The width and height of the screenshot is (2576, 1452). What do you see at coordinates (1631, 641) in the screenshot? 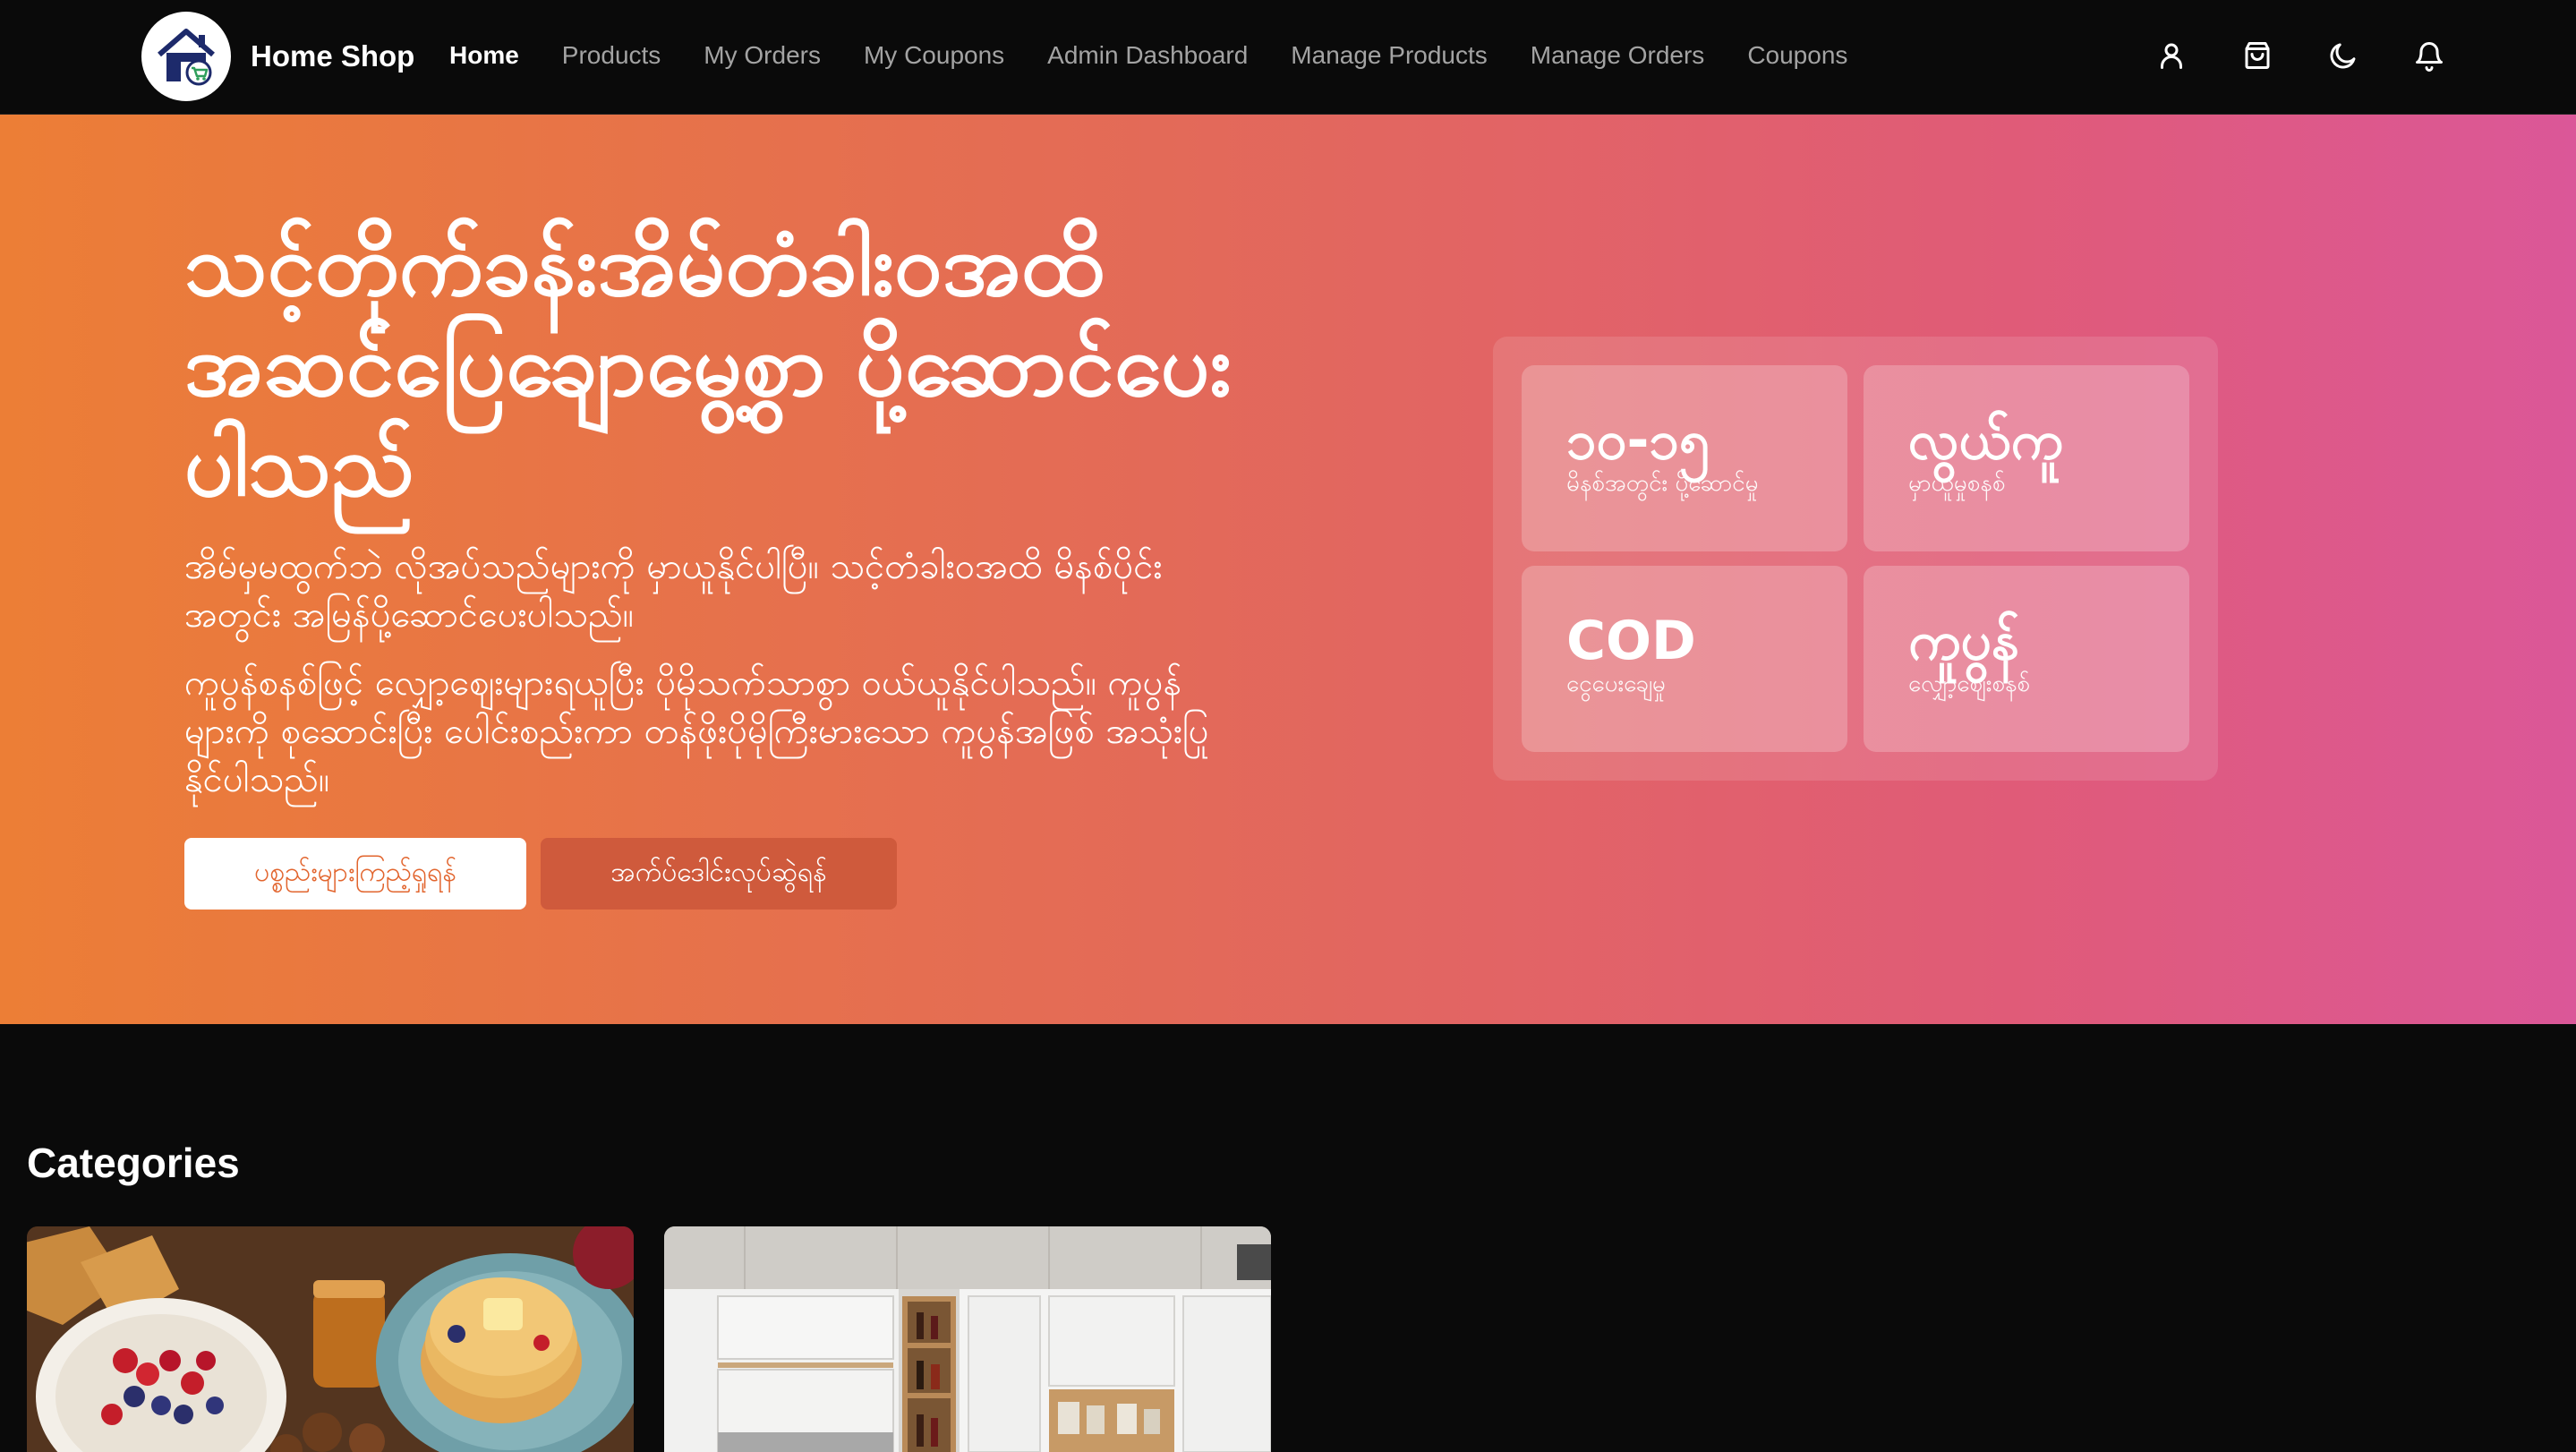
I see `feature-value: COD` at bounding box center [1631, 641].